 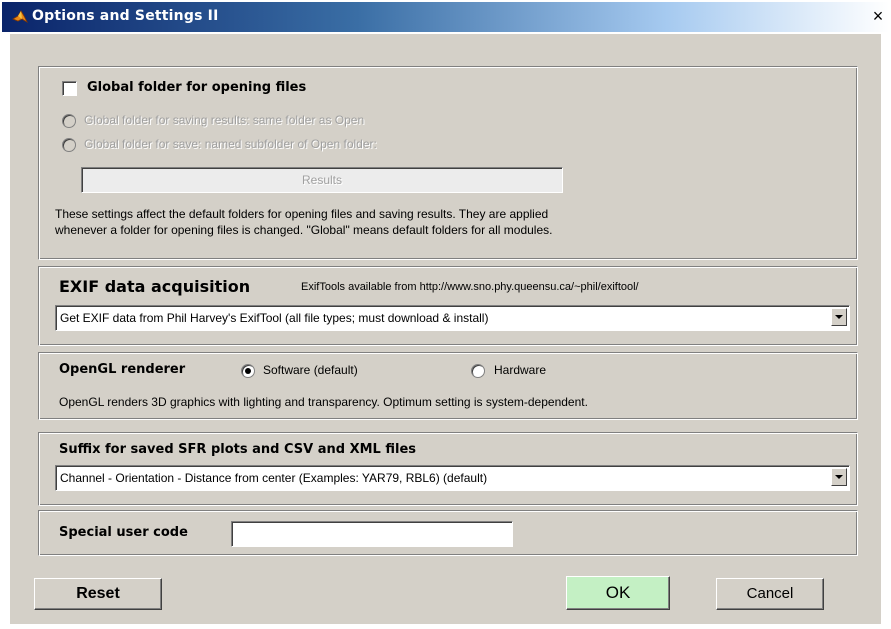 I want to click on special-code-panel: Special user code, so click(x=448, y=533).